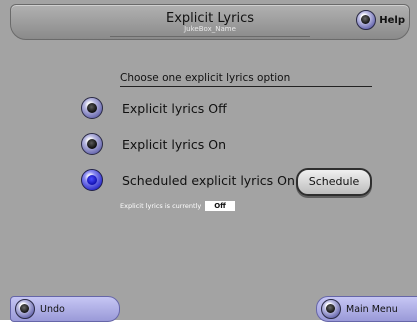 Image resolution: width=417 pixels, height=322 pixels. Describe the element at coordinates (210, 18) in the screenshot. I see `page-title: Explicit Lyrics` at that location.